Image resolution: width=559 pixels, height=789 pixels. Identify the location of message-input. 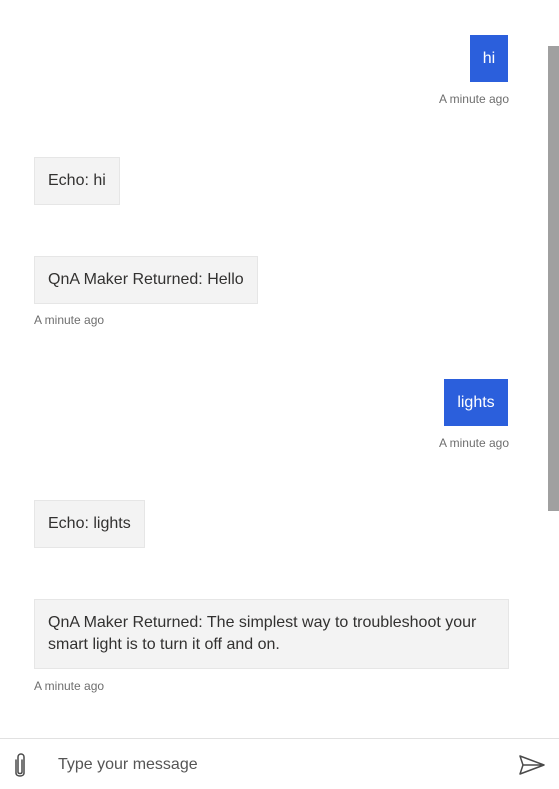
(283, 765).